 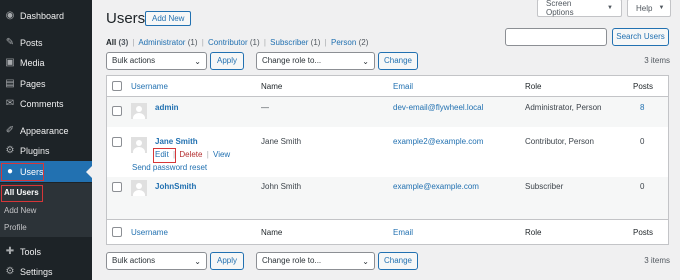 What do you see at coordinates (168, 18) in the screenshot?
I see `add-new-button: Add New` at bounding box center [168, 18].